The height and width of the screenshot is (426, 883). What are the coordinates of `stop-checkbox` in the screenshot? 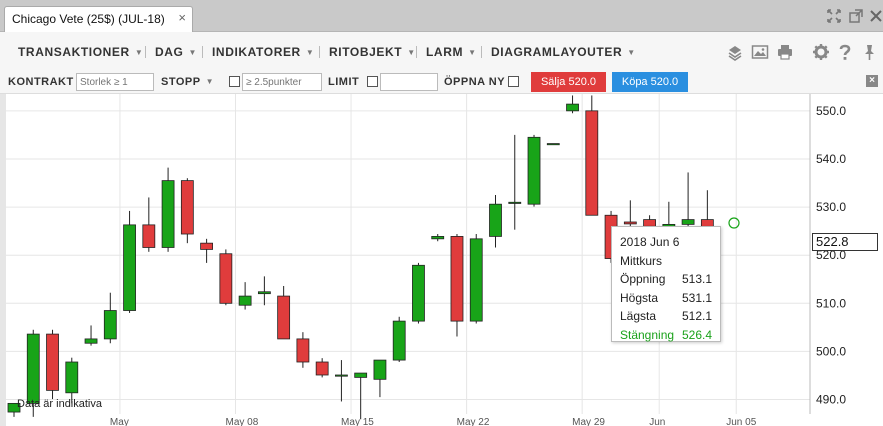 It's located at (234, 81).